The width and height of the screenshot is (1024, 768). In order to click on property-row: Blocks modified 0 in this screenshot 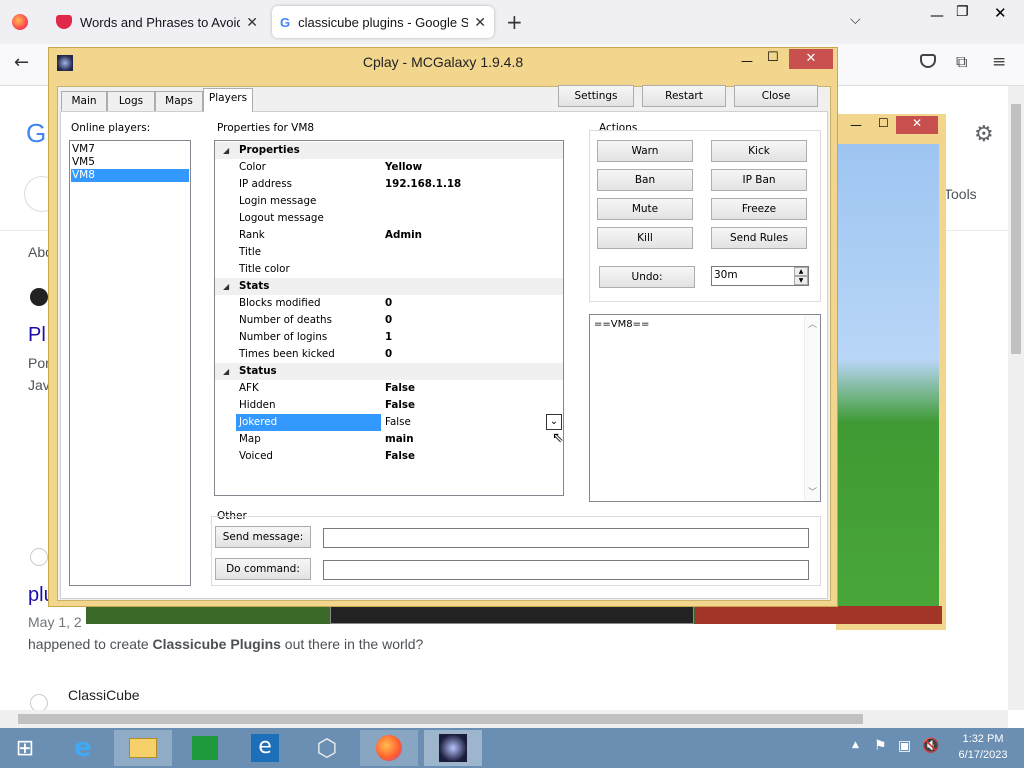, I will do `click(389, 303)`.